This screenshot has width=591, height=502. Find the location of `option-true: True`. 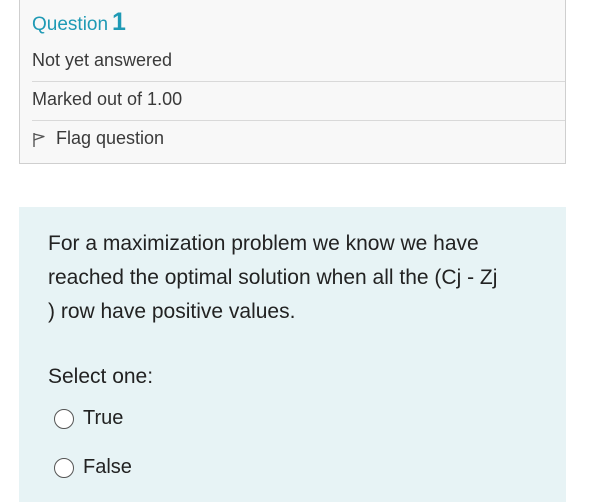

option-true: True is located at coordinates (88, 418).